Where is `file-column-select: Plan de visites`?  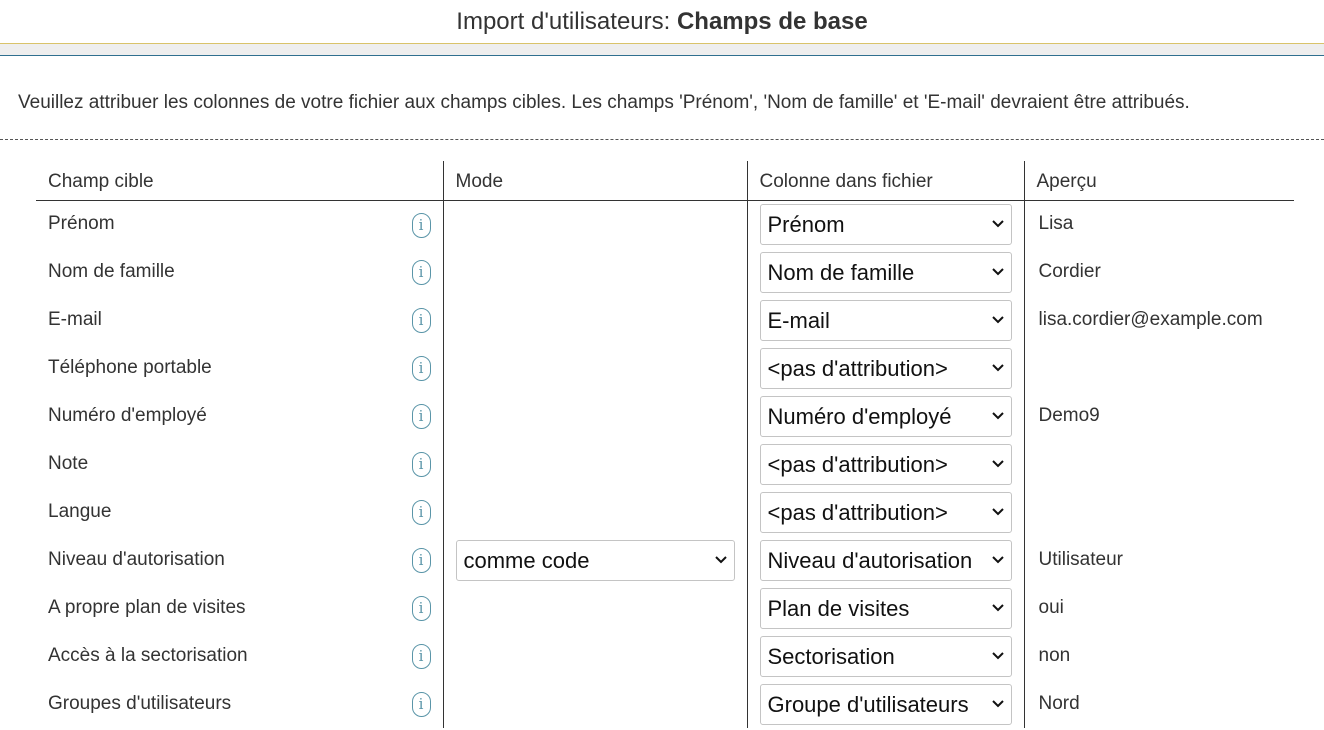 file-column-select: Plan de visites is located at coordinates (885, 608).